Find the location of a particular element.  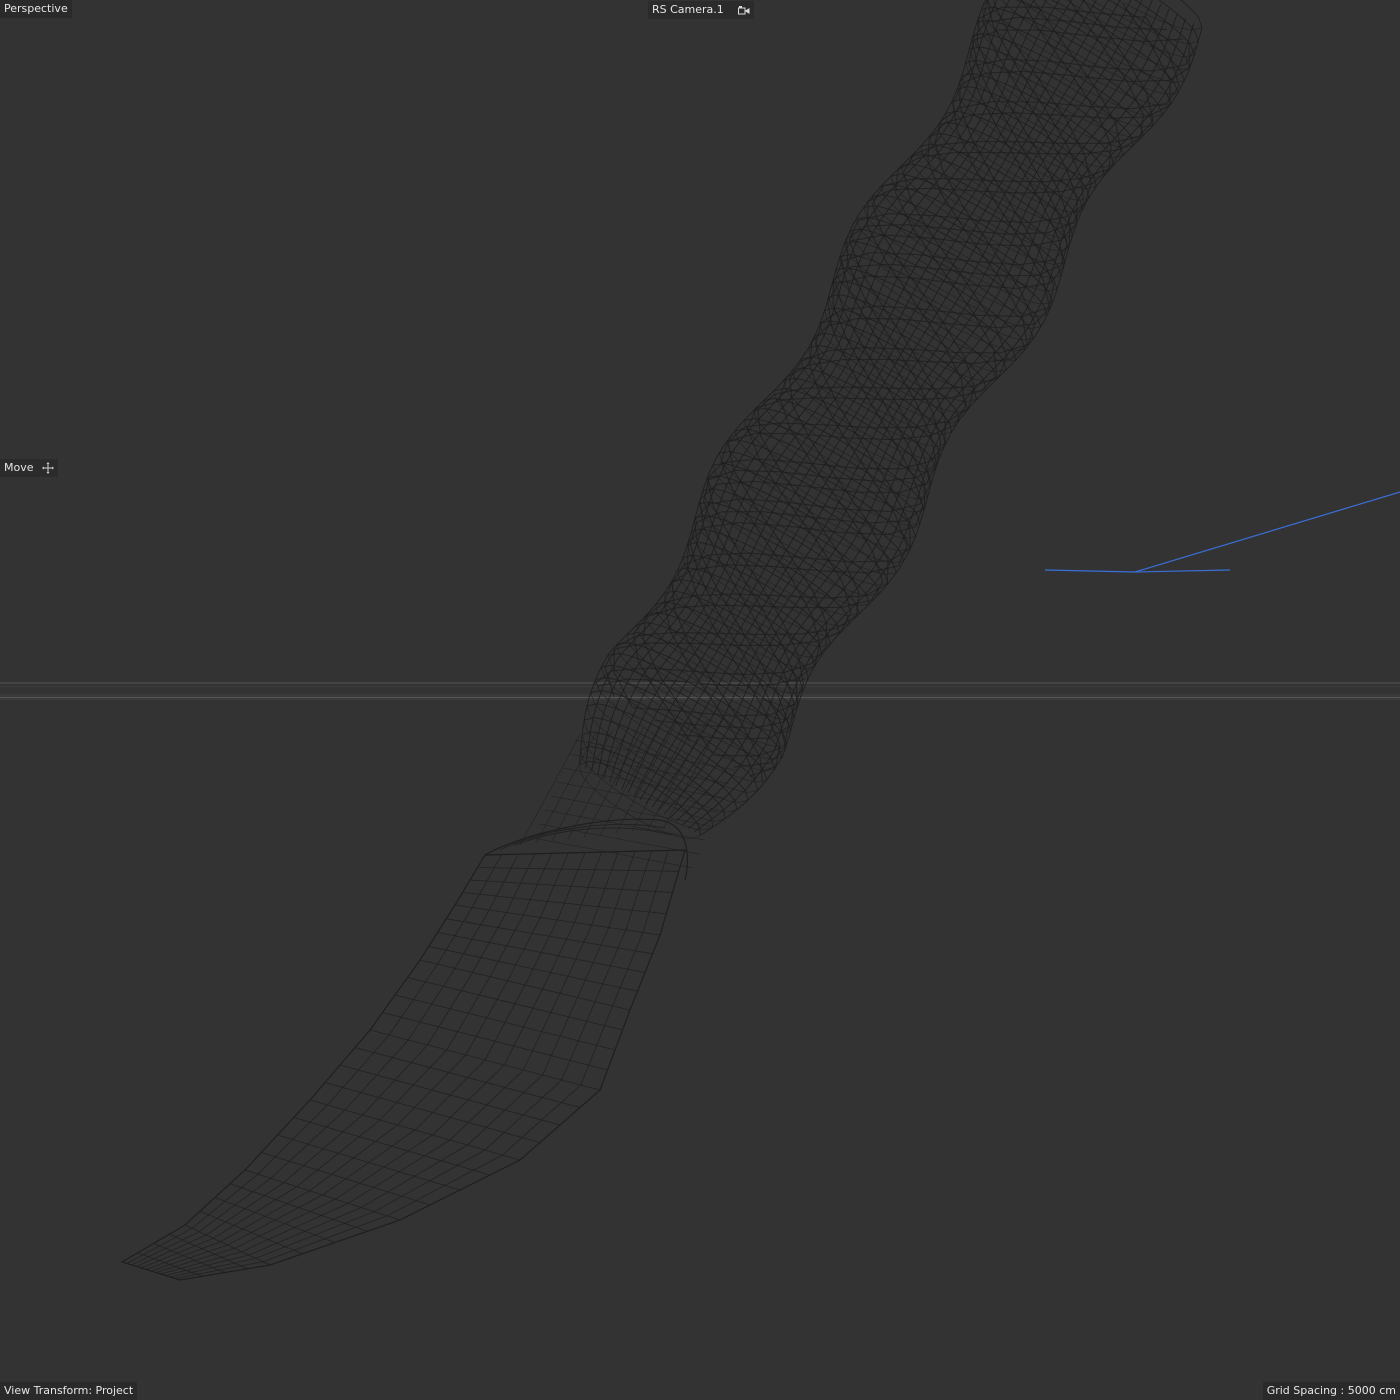

view-name-label: Perspective is located at coordinates (36, 9).